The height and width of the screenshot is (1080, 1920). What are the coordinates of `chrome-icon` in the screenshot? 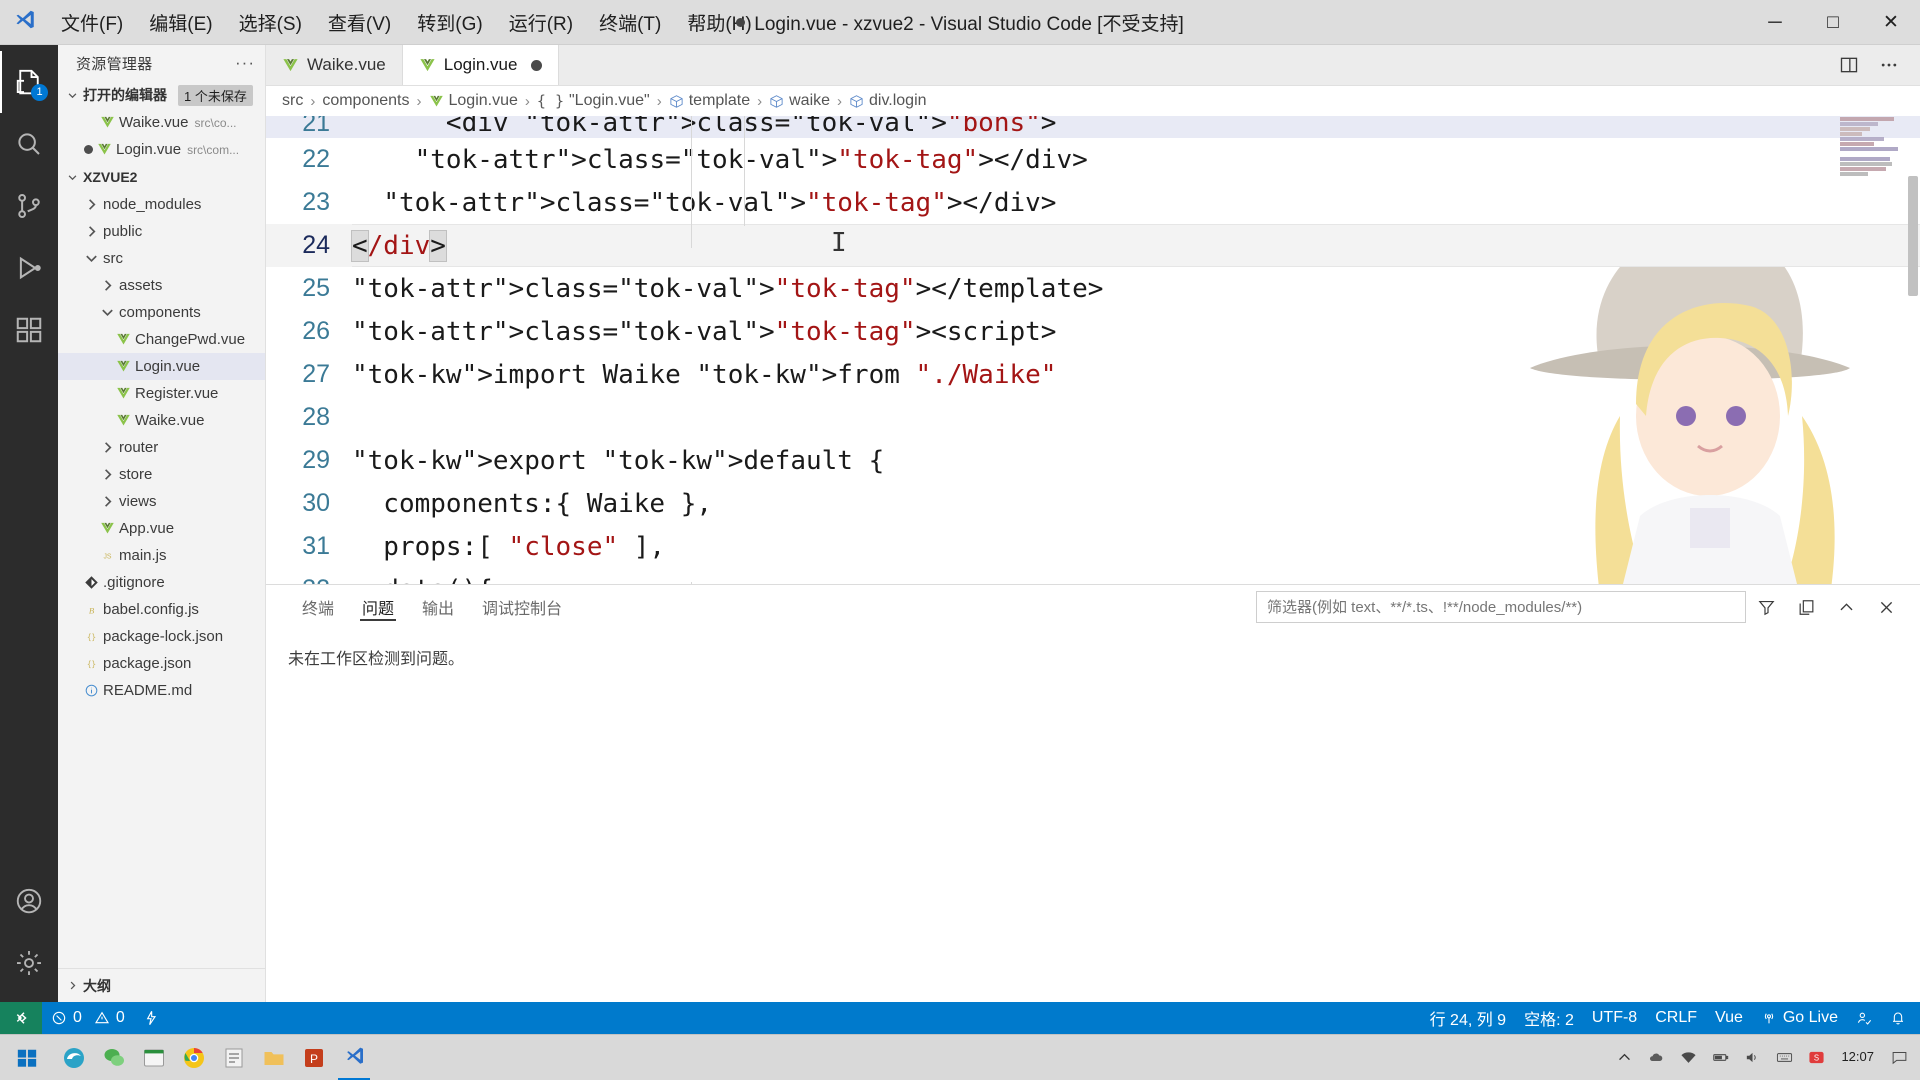 It's located at (194, 1057).